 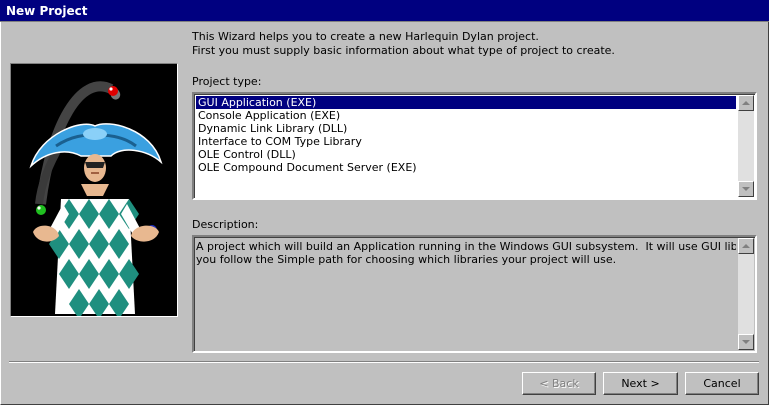 I want to click on project-type-scrollbar, so click(x=746, y=146).